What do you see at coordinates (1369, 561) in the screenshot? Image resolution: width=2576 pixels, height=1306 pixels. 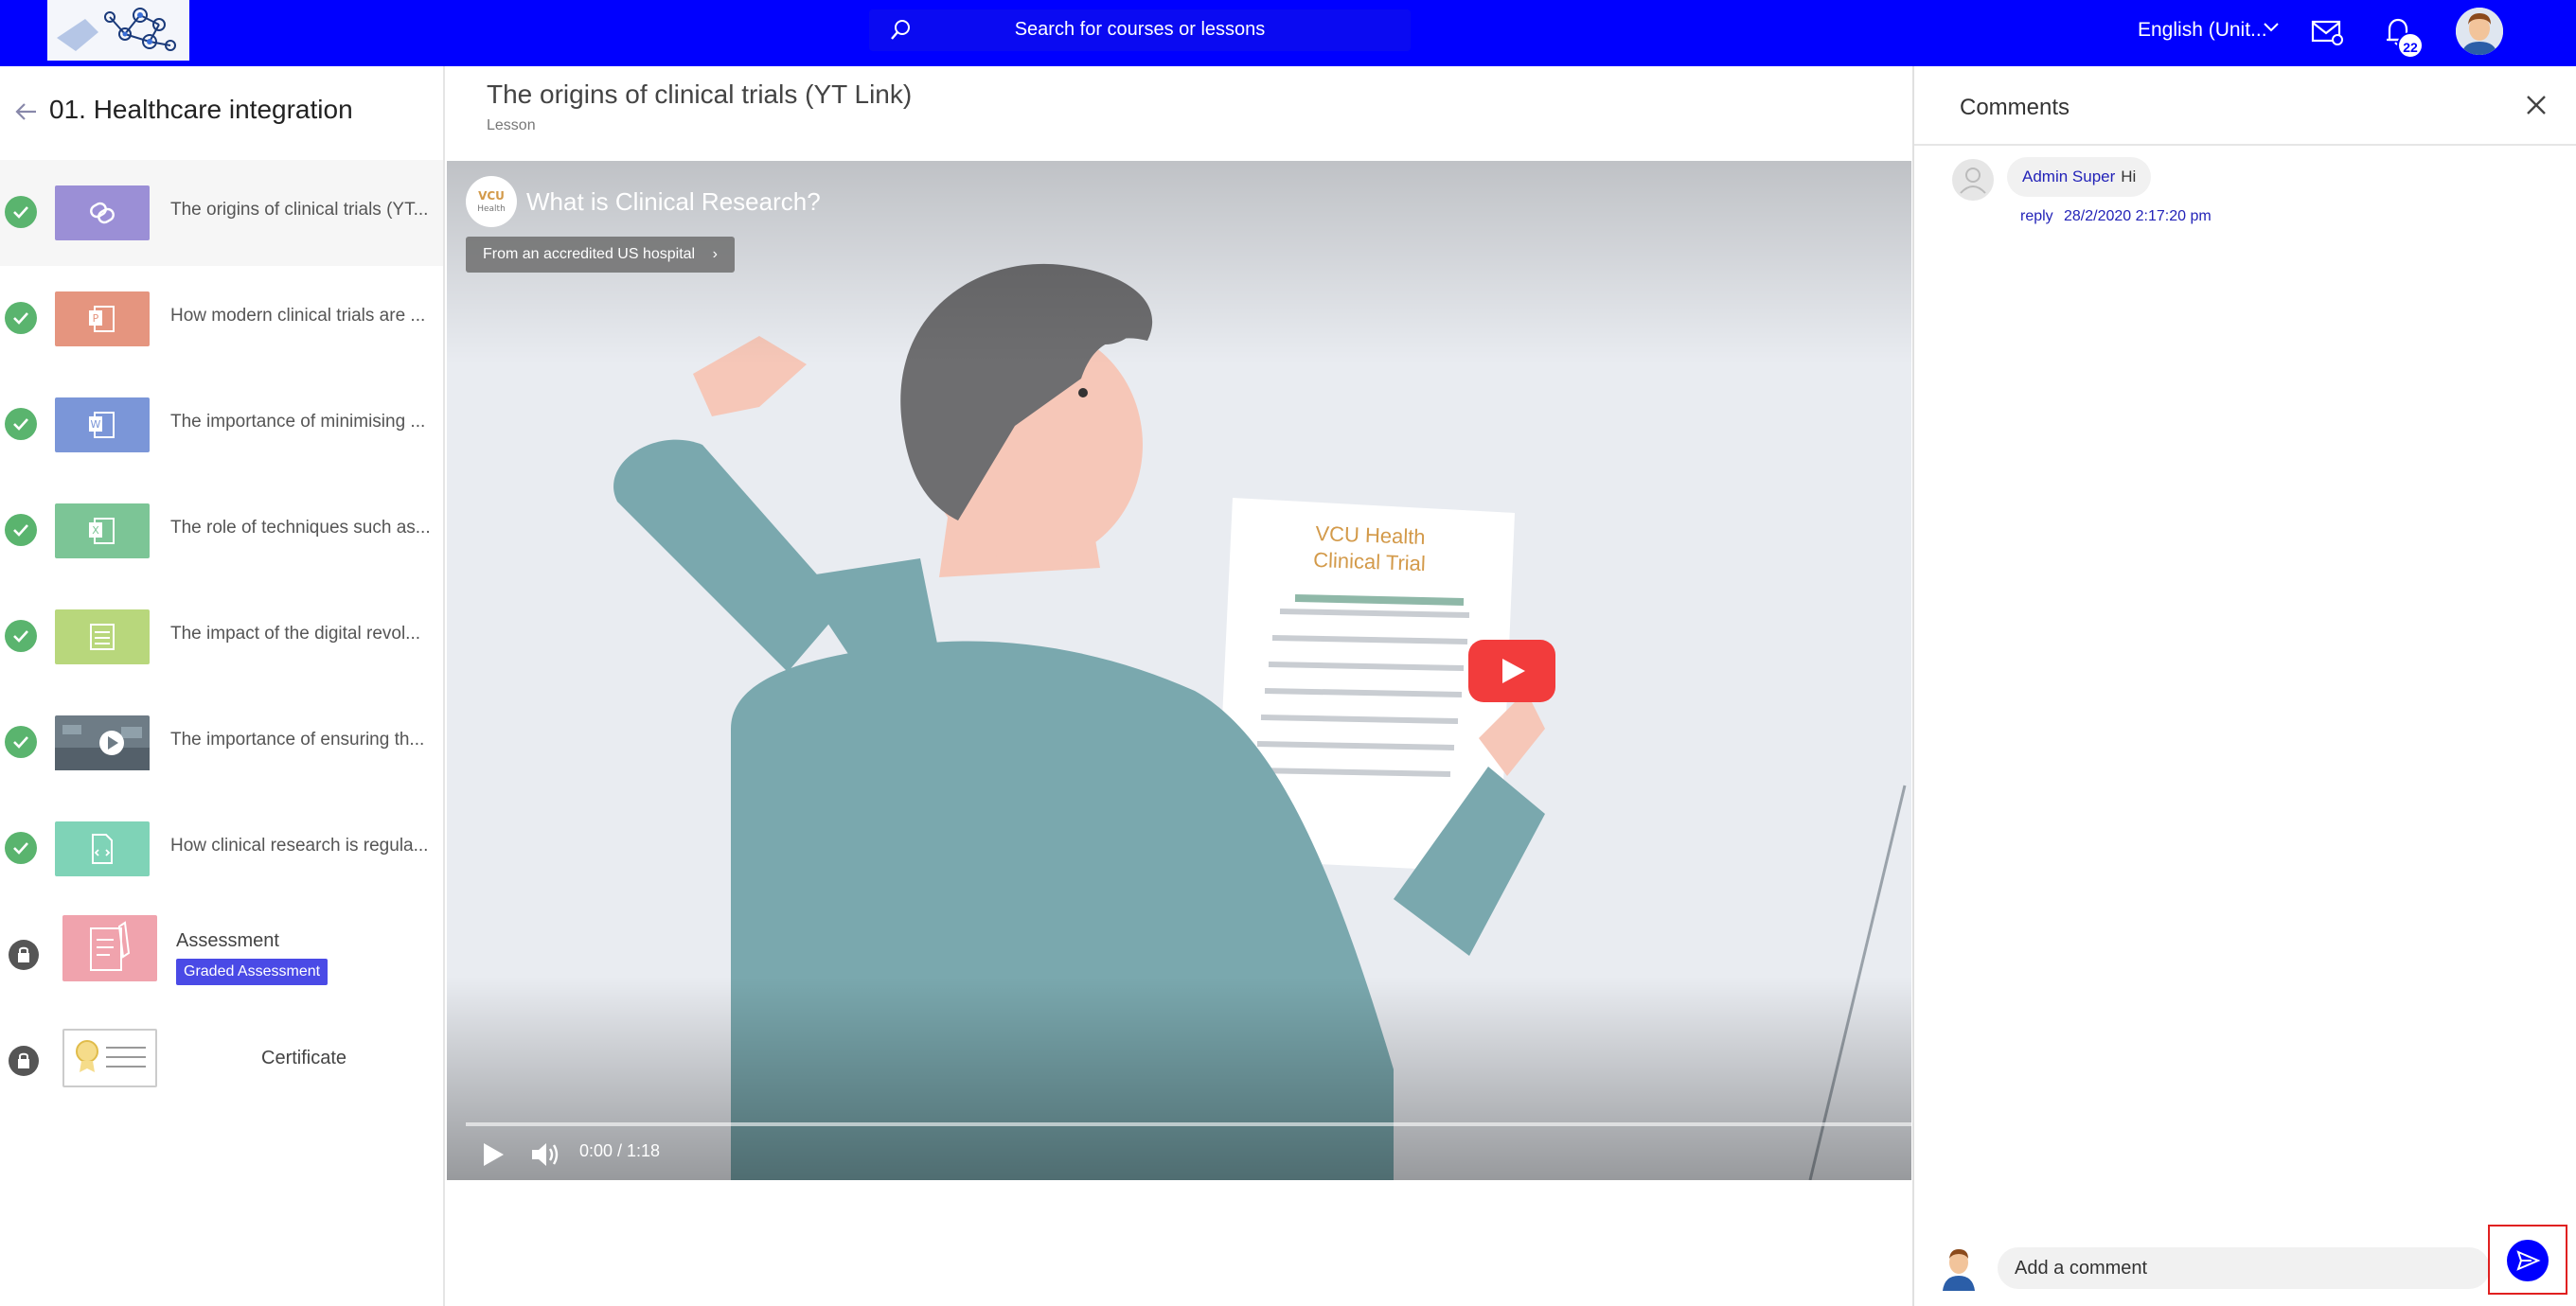 I see `document-line-2: Clinical Trial` at bounding box center [1369, 561].